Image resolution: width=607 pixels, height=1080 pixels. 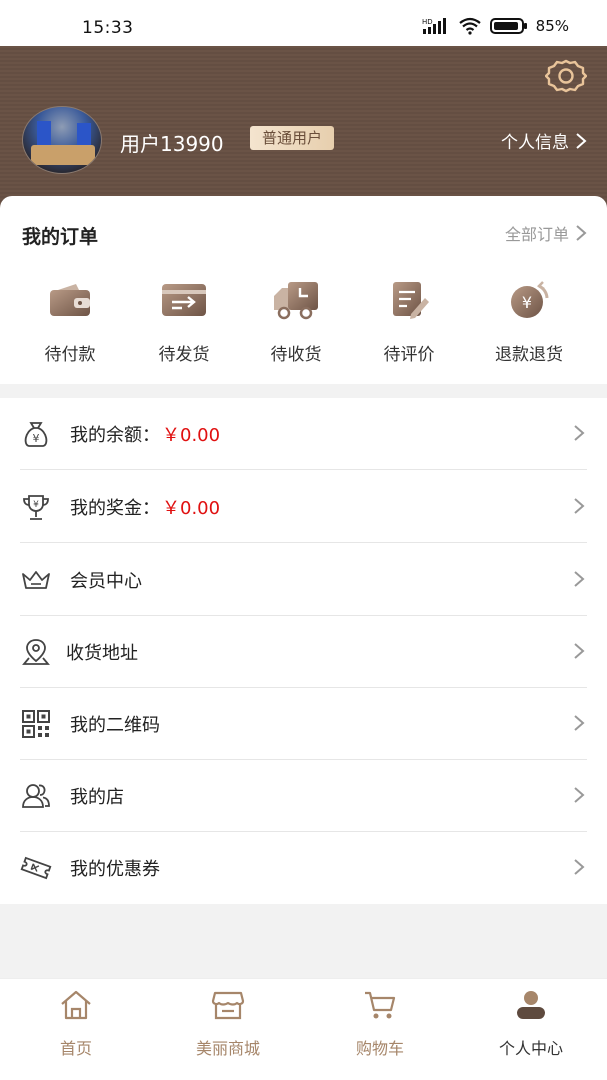 What do you see at coordinates (184, 355) in the screenshot?
I see `order-label: 待发货` at bounding box center [184, 355].